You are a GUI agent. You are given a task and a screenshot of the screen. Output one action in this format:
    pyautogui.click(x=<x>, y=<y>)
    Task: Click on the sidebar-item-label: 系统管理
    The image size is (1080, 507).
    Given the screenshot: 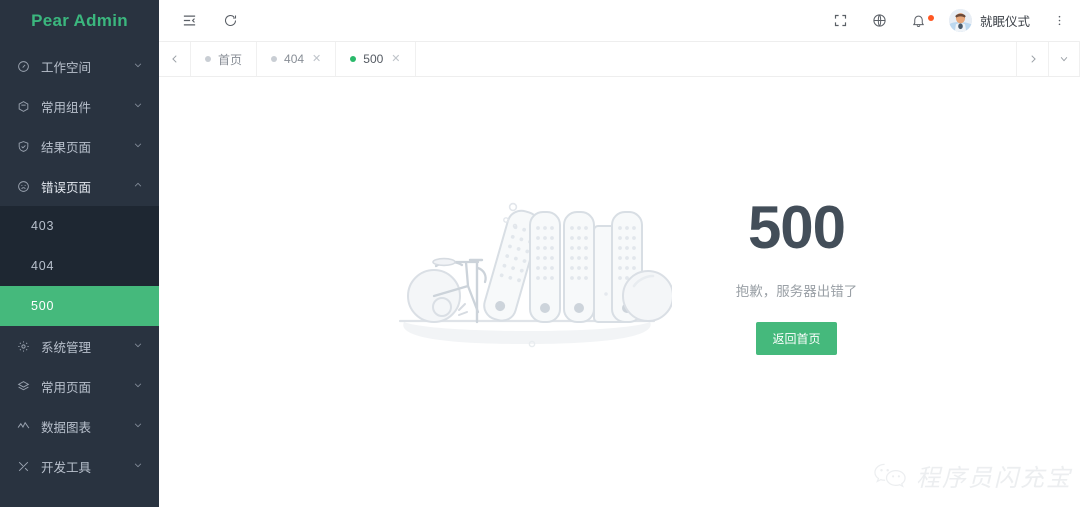 What is the action you would take?
    pyautogui.click(x=66, y=347)
    